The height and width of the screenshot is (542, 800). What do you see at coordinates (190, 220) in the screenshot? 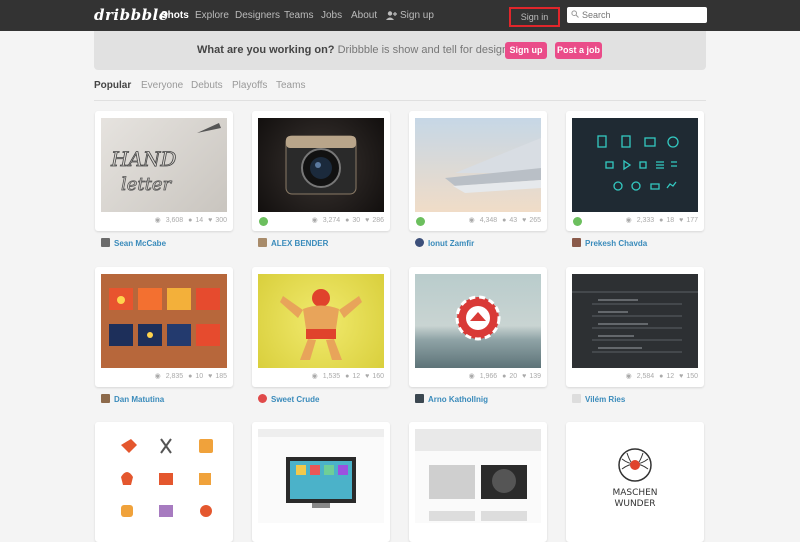
I see `shot-stats: ◉ 3,608 ● 14 ♥ 300` at bounding box center [190, 220].